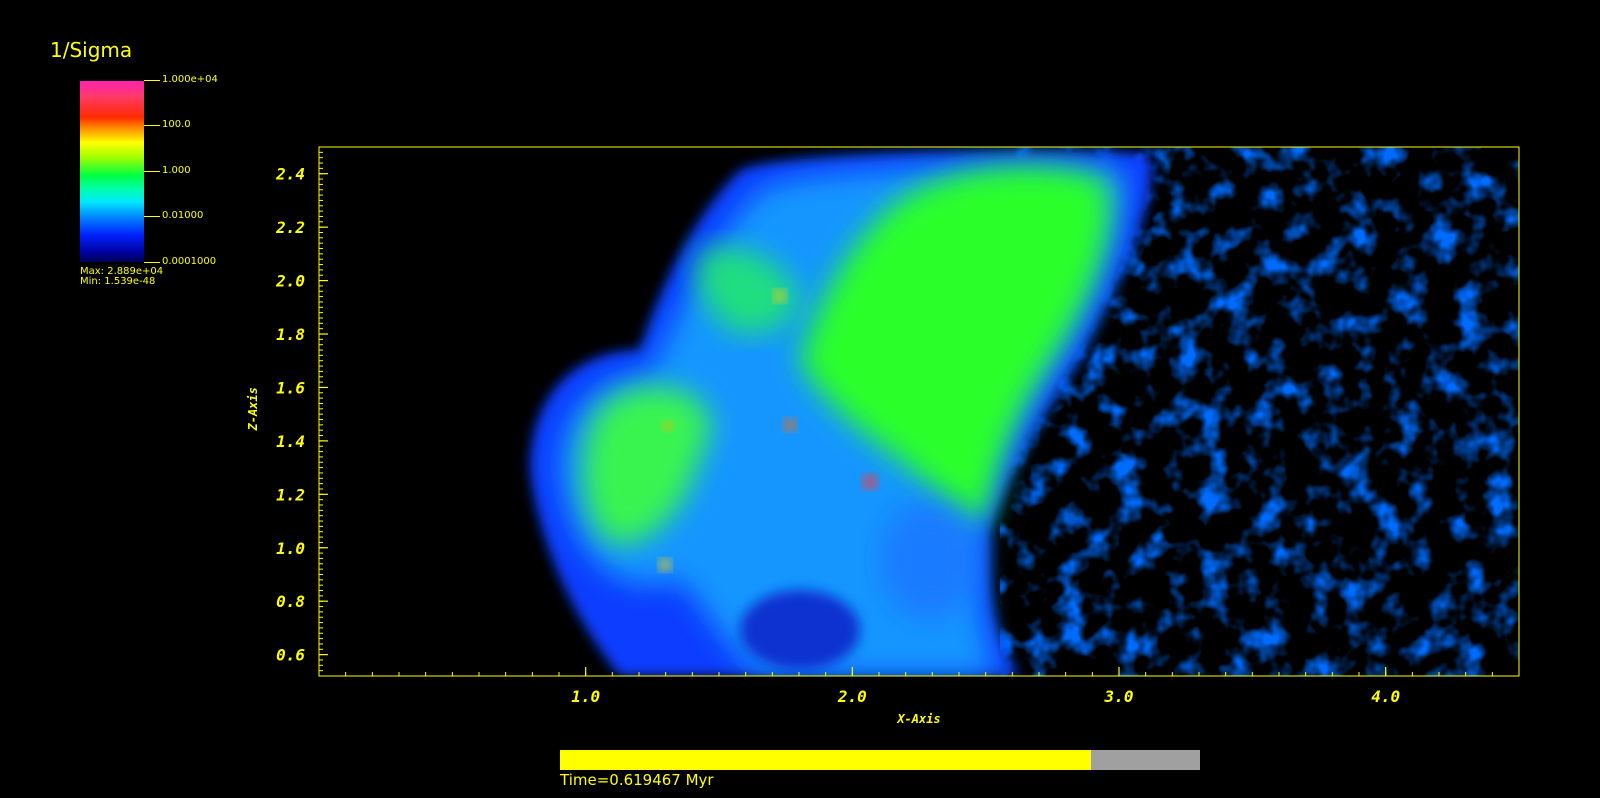 This screenshot has width=1600, height=798. What do you see at coordinates (290, 227) in the screenshot?
I see `y-tick-label: 2.2` at bounding box center [290, 227].